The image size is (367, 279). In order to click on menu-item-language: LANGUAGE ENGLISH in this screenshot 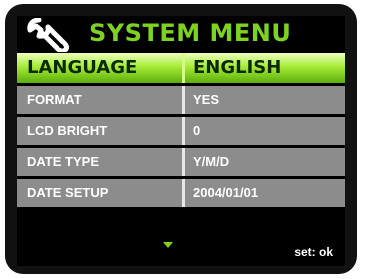, I will do `click(181, 68)`.